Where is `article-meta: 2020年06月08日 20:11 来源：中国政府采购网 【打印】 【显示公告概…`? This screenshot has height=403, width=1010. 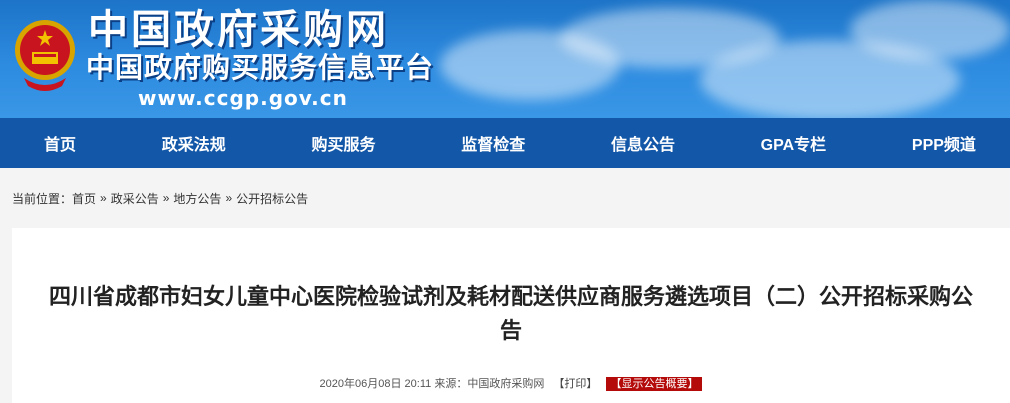
article-meta: 2020年06月08日 20:11 来源：中国政府采购网 【打印】 【显示公告概… is located at coordinates (511, 383).